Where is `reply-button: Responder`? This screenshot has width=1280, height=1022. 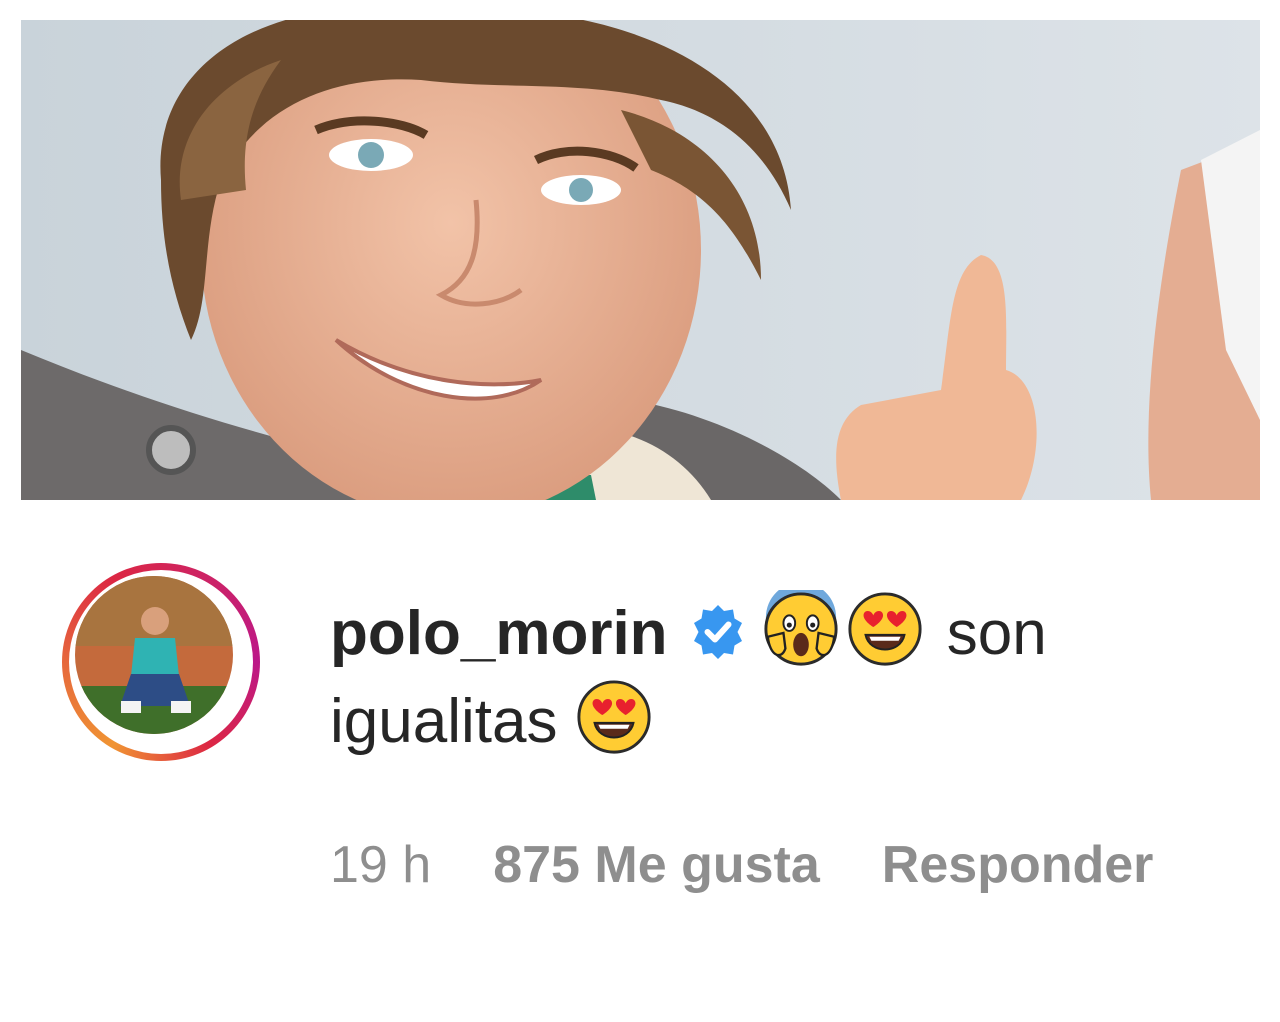
reply-button: Responder is located at coordinates (1018, 865).